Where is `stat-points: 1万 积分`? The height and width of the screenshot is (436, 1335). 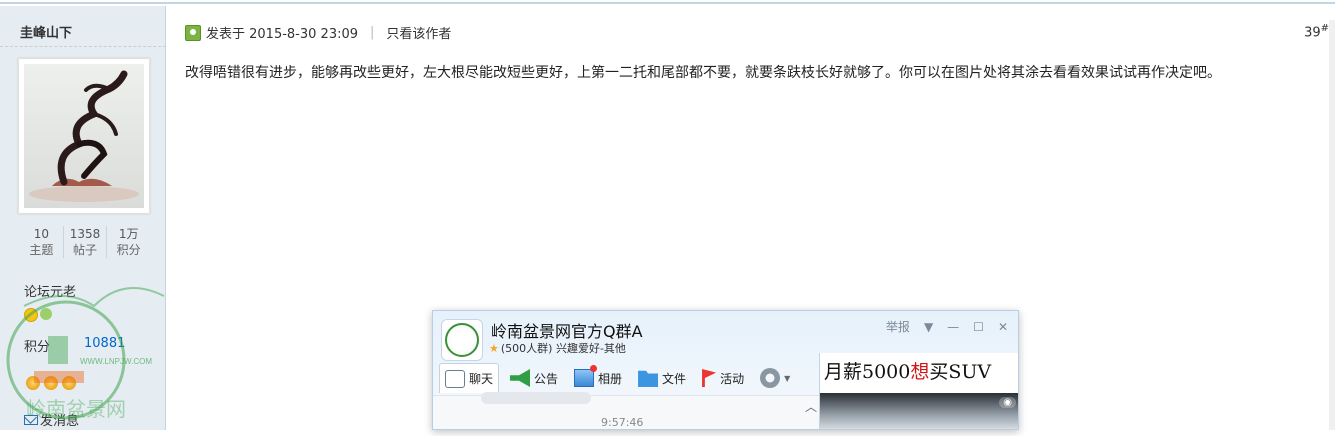
stat-points: 1万 积分 is located at coordinates (128, 242).